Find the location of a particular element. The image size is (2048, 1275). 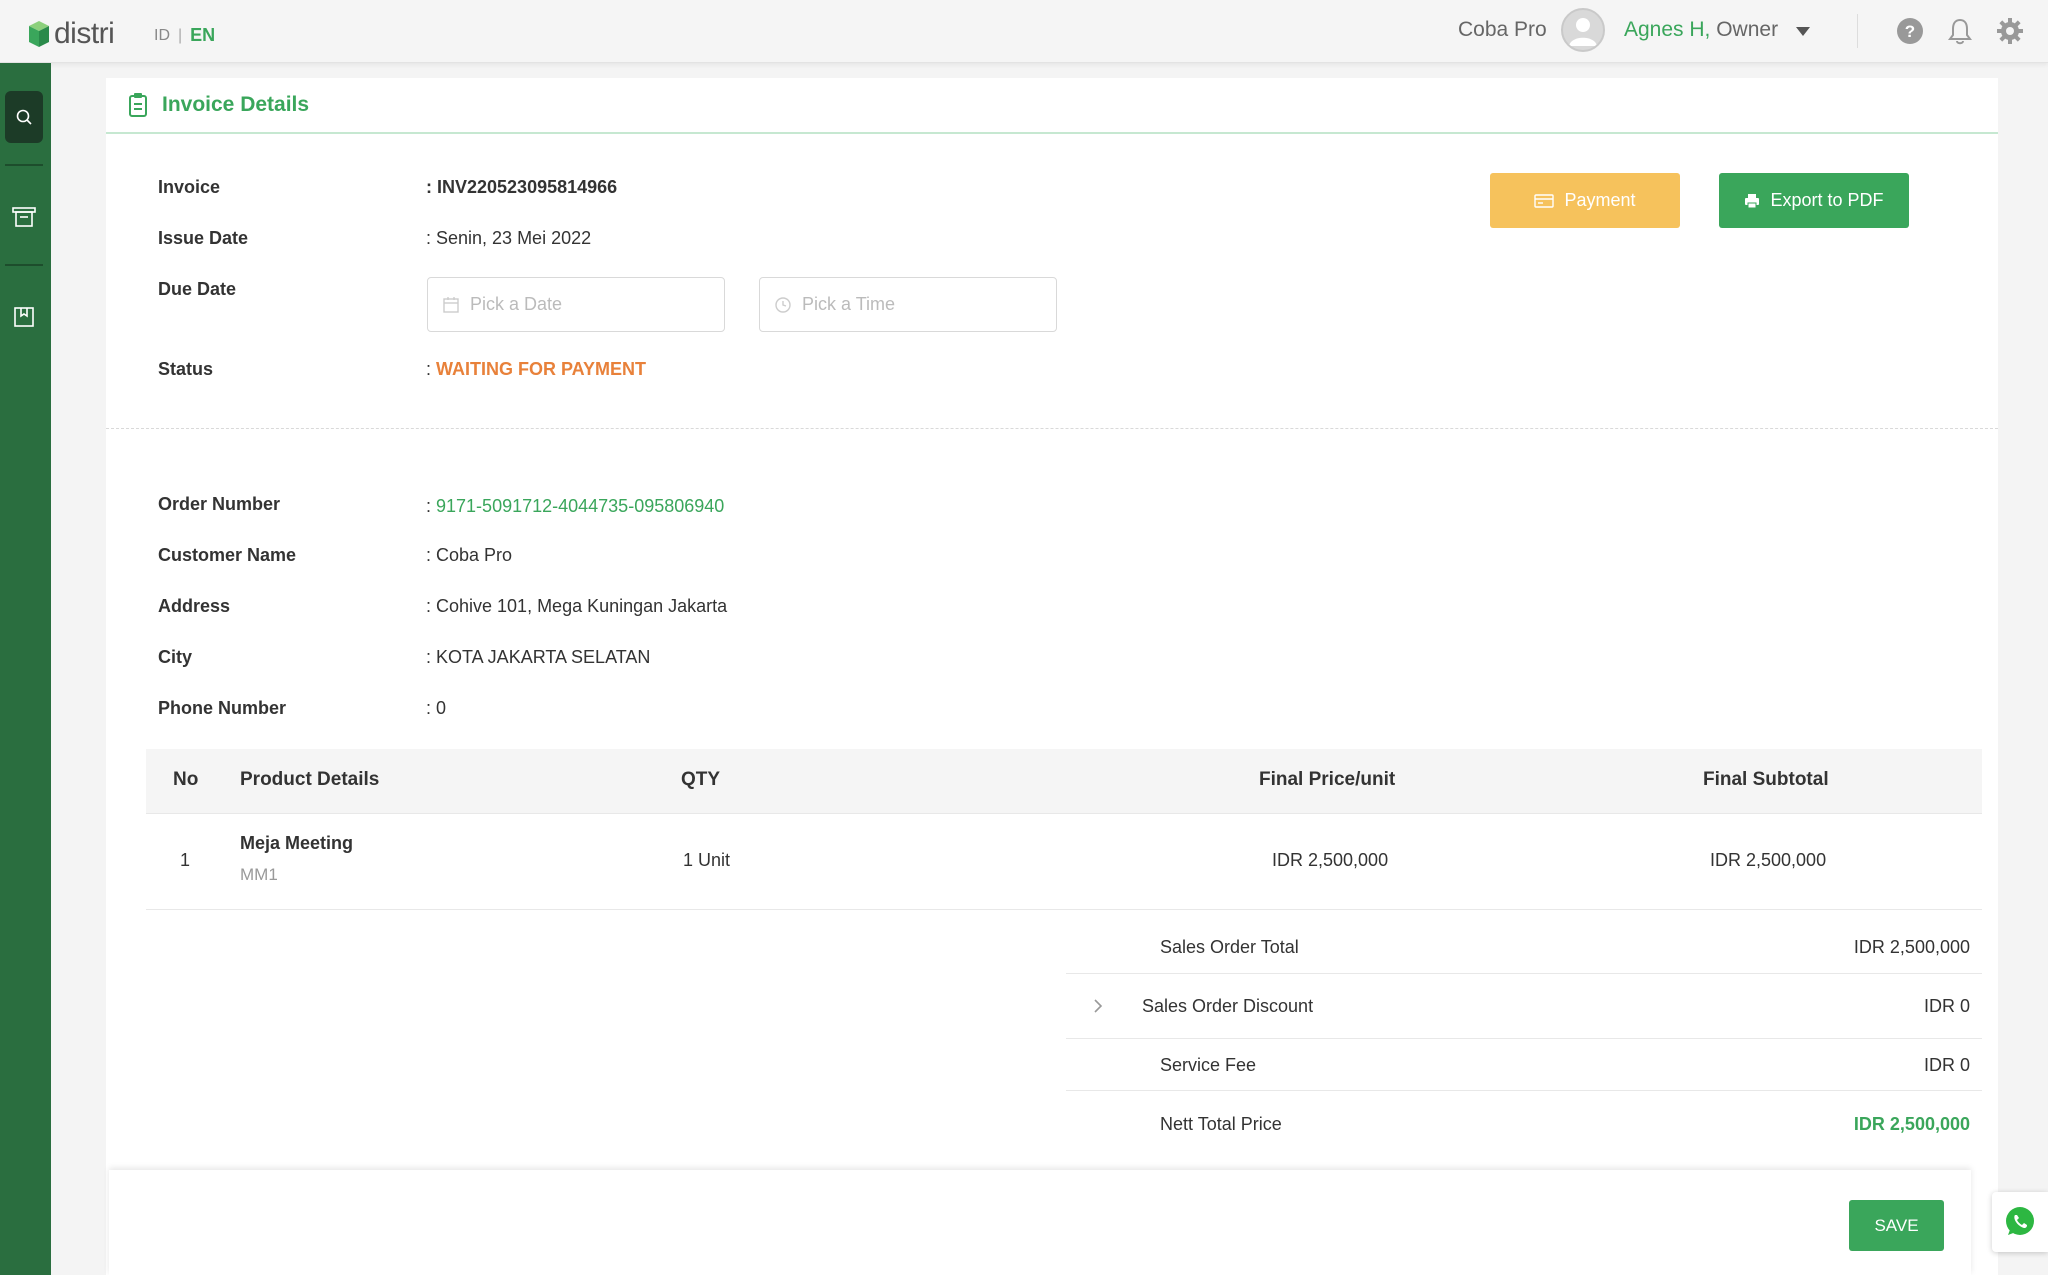

whatsapp-icon is located at coordinates (2020, 1221).